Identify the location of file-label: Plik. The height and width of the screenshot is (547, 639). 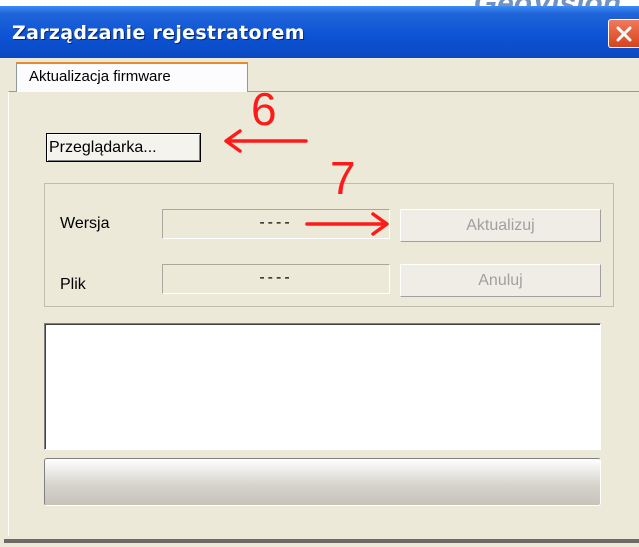
(73, 284).